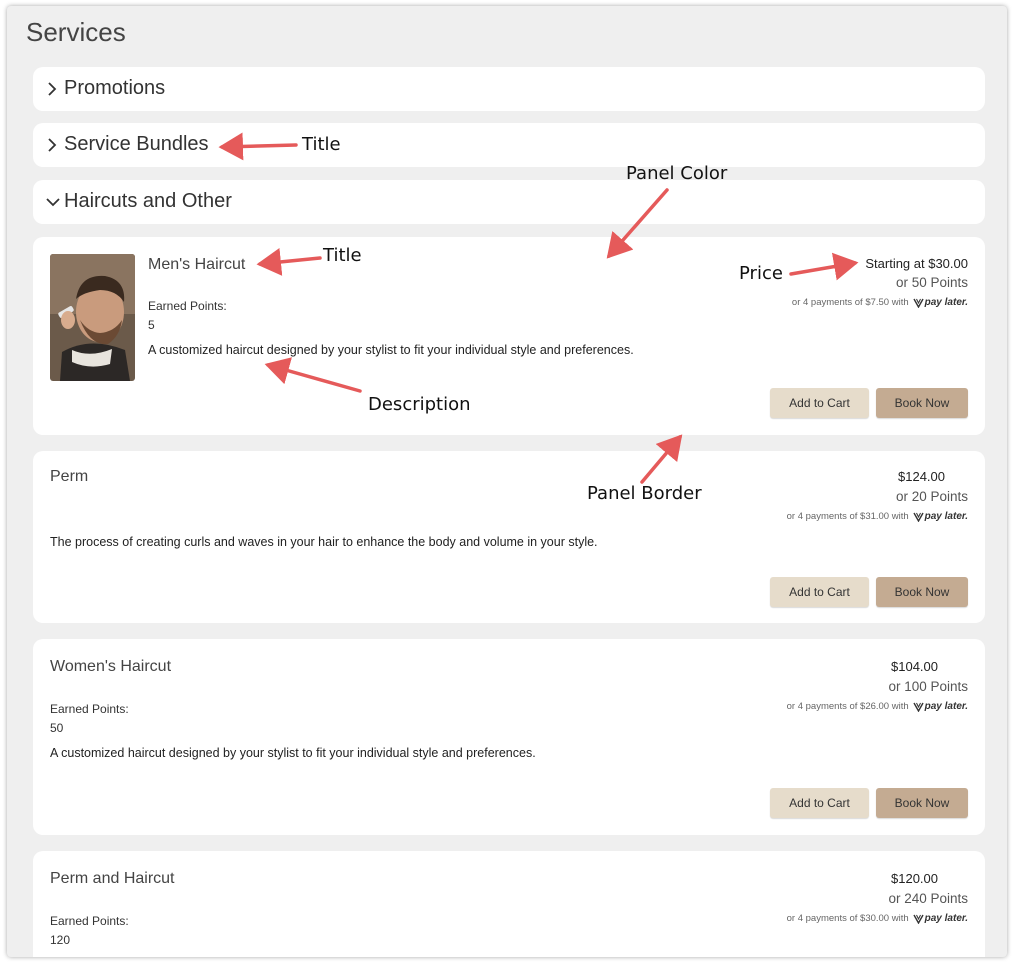 Image resolution: width=1015 pixels, height=963 pixels. Describe the element at coordinates (914, 878) in the screenshot. I see `service-price: $120.00` at that location.